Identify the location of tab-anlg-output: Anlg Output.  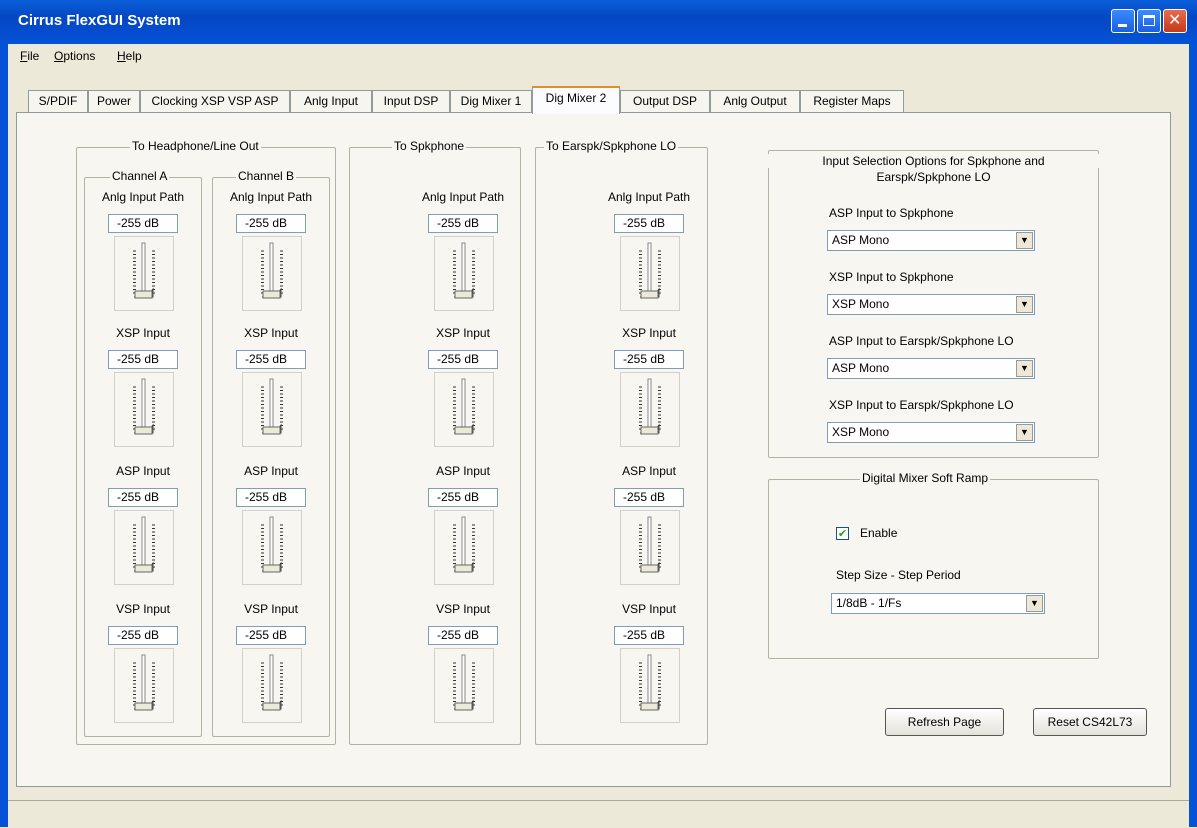
(755, 101).